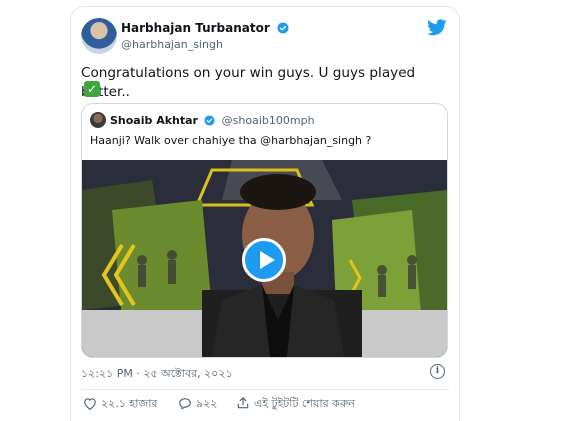 This screenshot has width=561, height=421. What do you see at coordinates (154, 120) in the screenshot?
I see `quoted-author-name: Shoaib Akhtar` at bounding box center [154, 120].